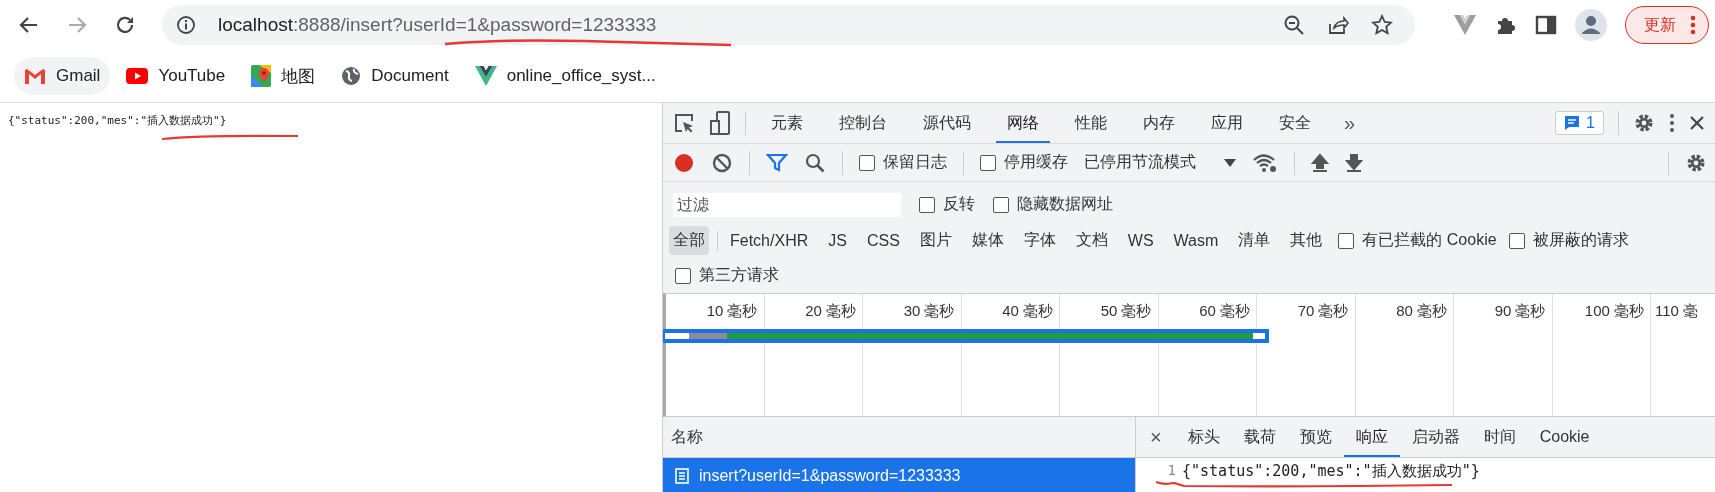 This screenshot has width=1715, height=492. What do you see at coordinates (1331, 471) in the screenshot?
I see `code-line: {"status":200,"mes":"插入数据成功"}` at bounding box center [1331, 471].